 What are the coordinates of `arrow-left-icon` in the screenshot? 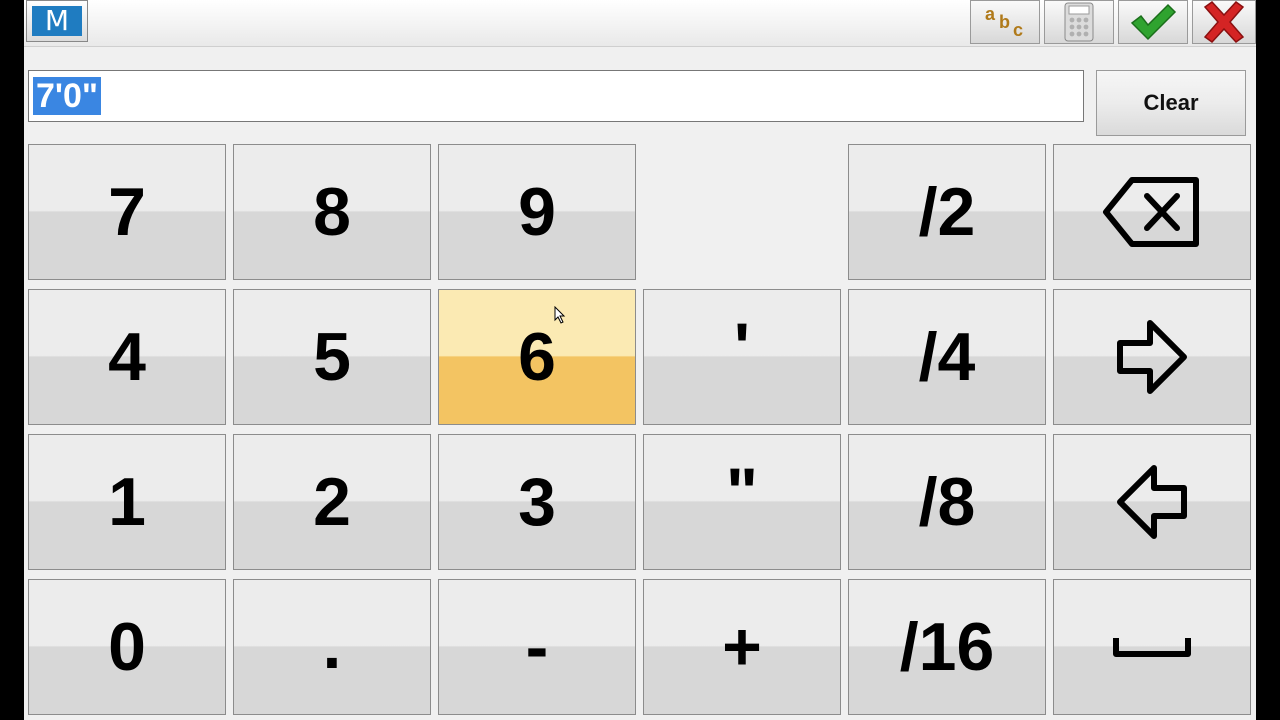 It's located at (1152, 502).